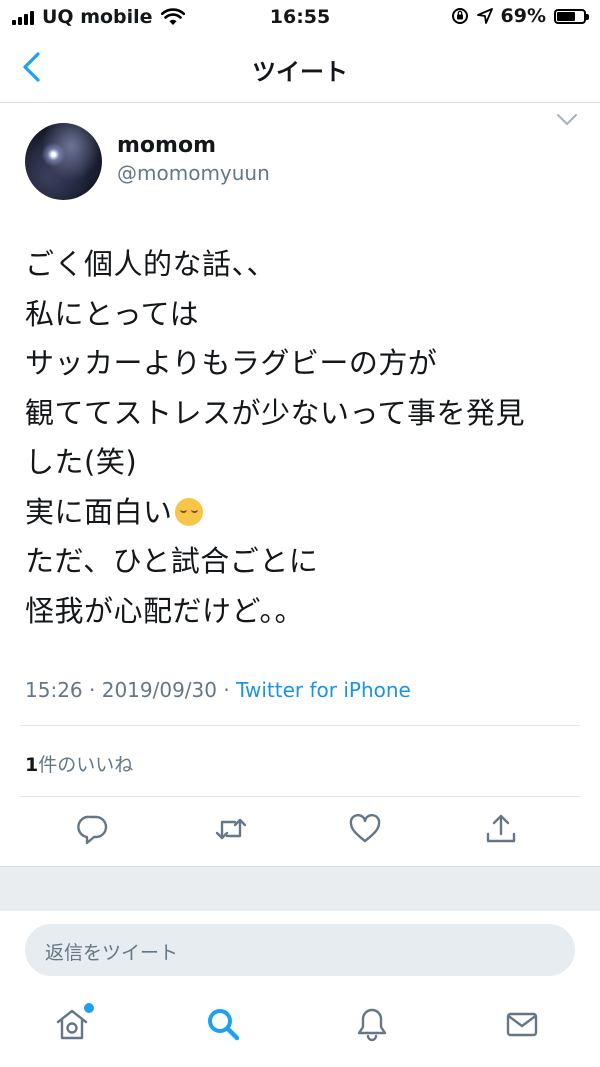  I want to click on battery-level, so click(566, 16).